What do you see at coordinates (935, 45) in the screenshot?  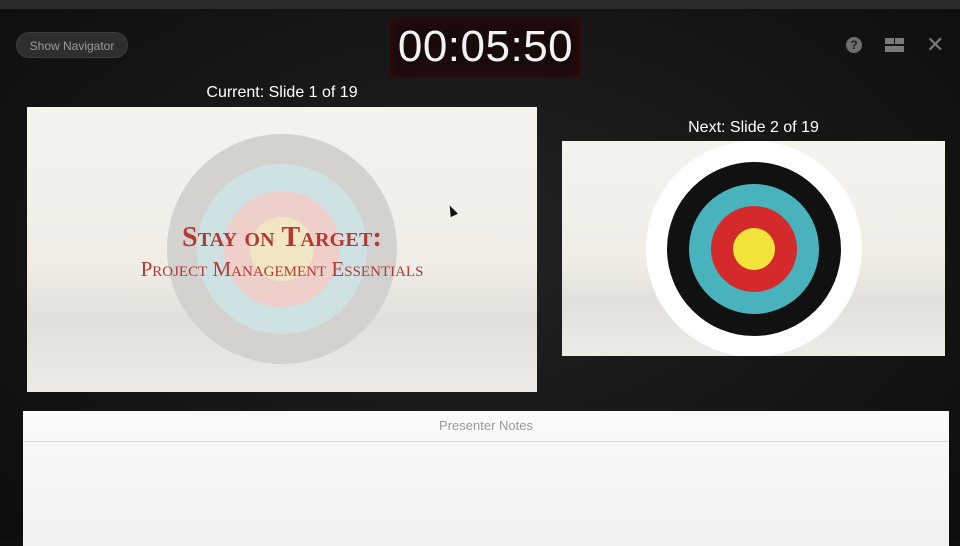 I see `close-icon: ✕` at bounding box center [935, 45].